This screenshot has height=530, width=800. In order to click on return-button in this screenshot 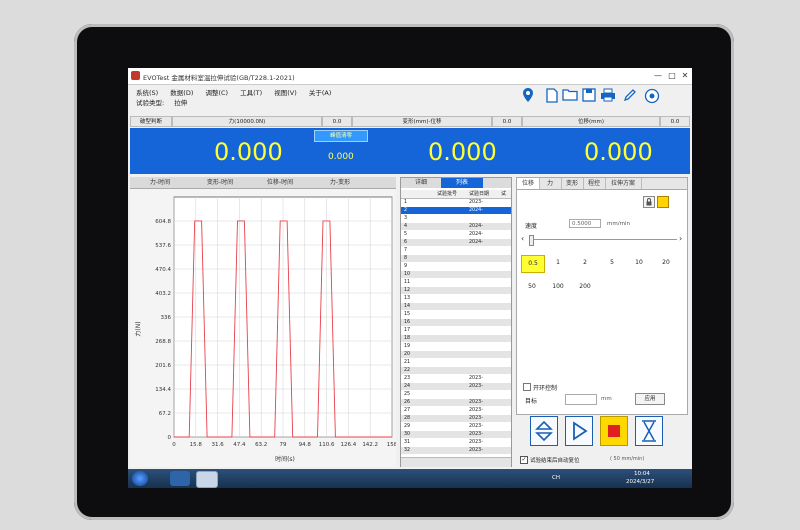, I will do `click(649, 431)`.